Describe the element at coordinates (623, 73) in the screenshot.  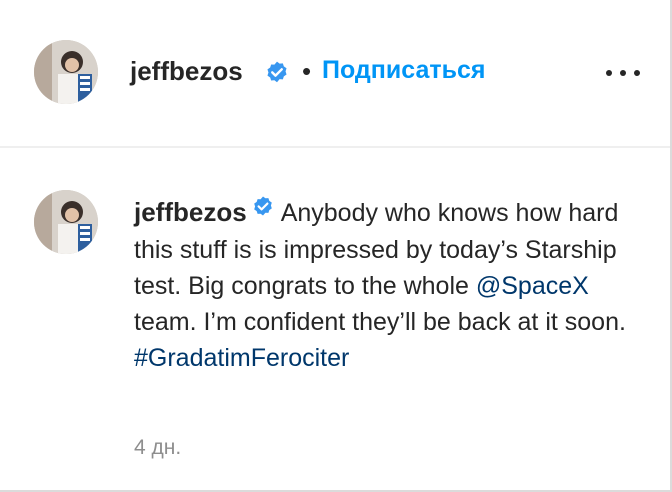
I see `more-options-icon` at that location.